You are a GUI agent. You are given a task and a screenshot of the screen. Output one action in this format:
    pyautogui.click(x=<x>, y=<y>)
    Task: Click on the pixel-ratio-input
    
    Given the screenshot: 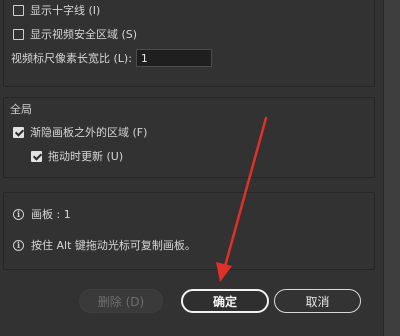 What is the action you would take?
    pyautogui.click(x=173, y=58)
    